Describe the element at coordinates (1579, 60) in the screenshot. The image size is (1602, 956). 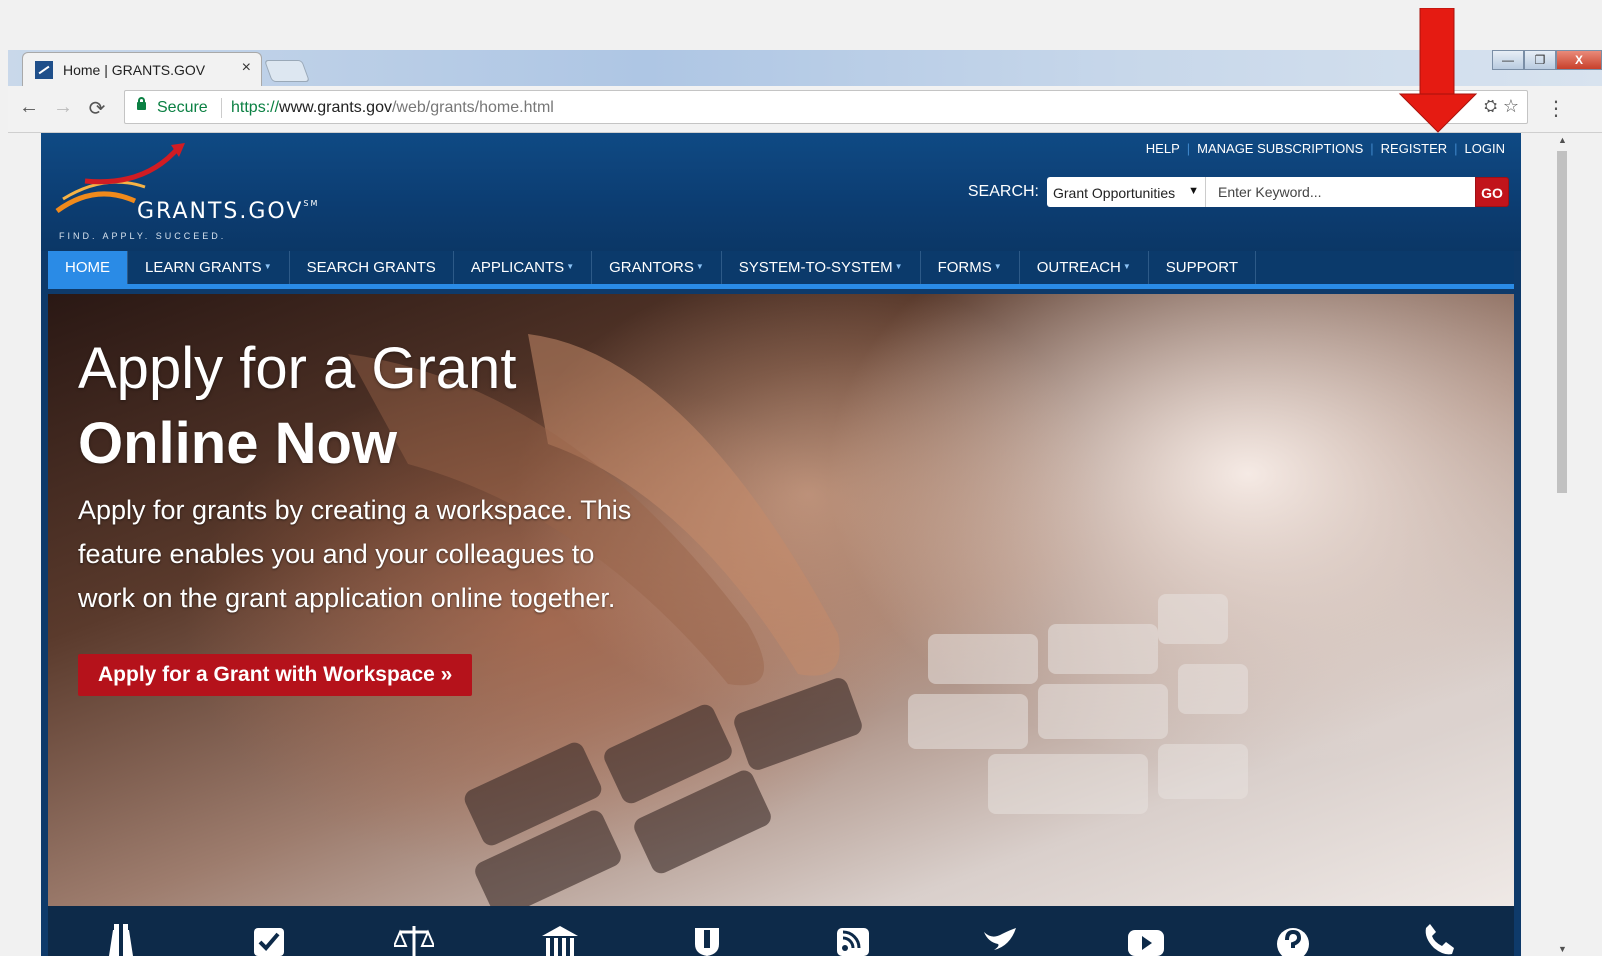
I see `window-close-button: X` at that location.